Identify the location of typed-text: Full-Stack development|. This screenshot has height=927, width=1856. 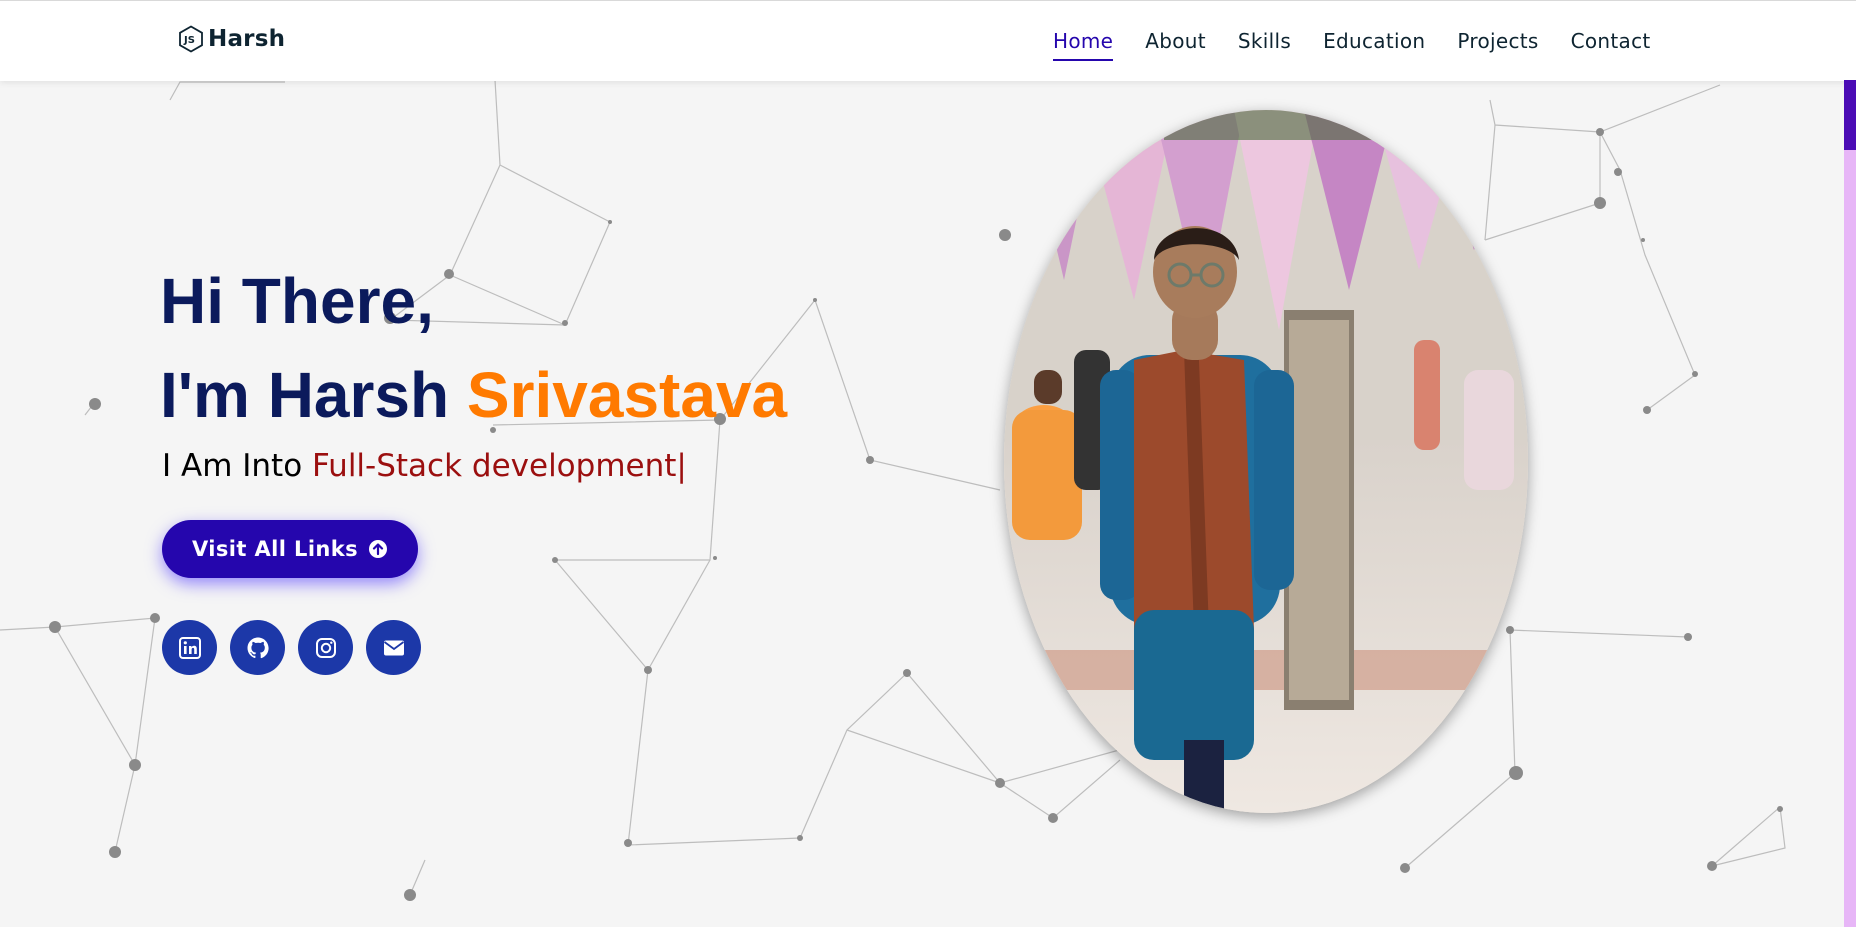
(499, 466).